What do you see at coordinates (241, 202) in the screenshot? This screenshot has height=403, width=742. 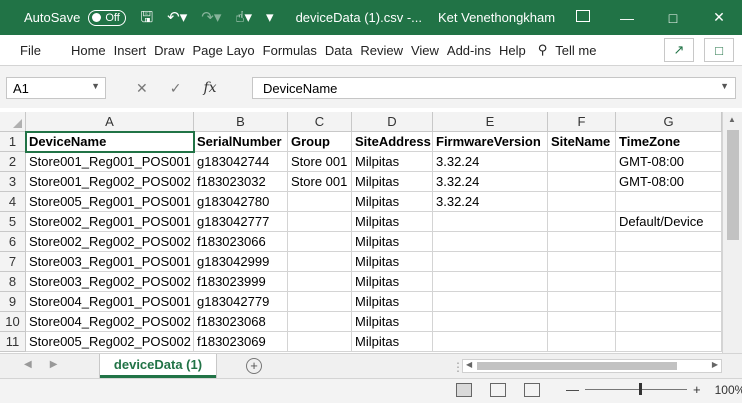 I see `data-cell: g183042780` at bounding box center [241, 202].